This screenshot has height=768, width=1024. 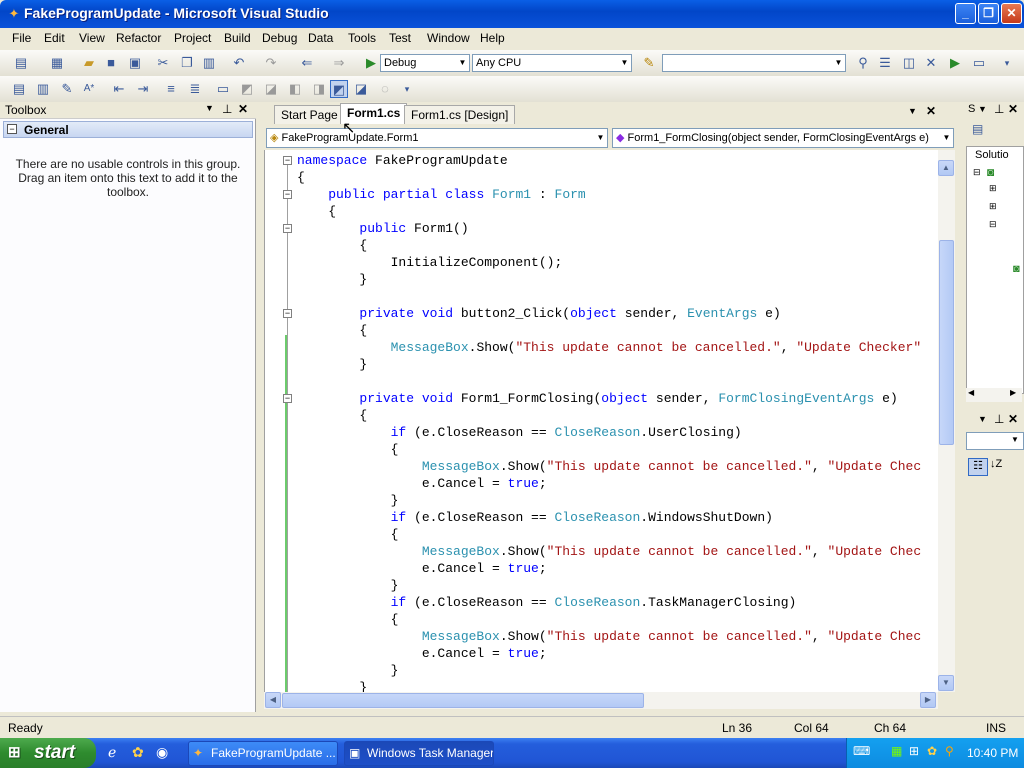 I want to click on menu-tools: Tools, so click(x=362, y=38).